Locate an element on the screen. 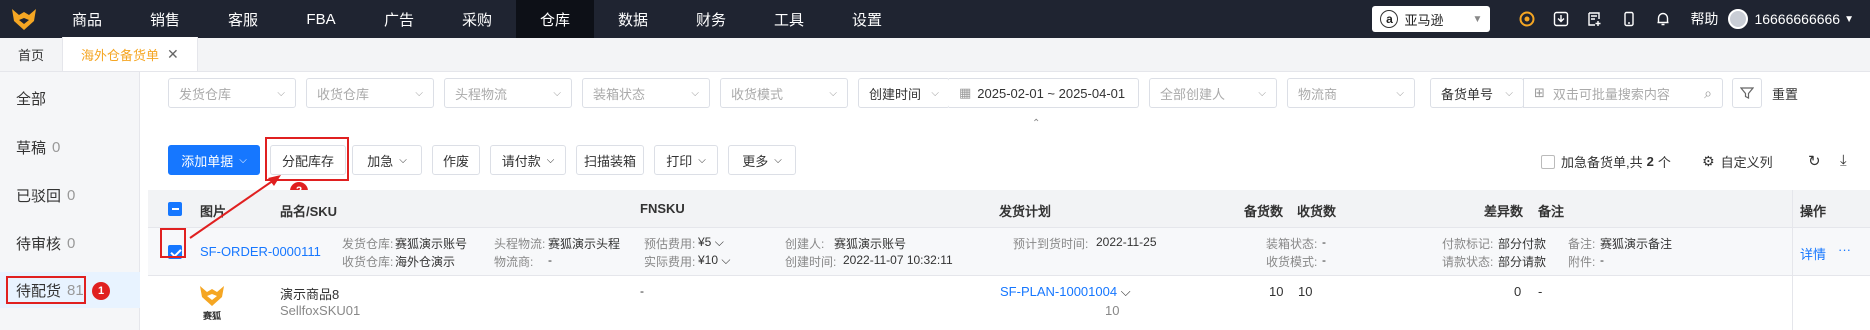 This screenshot has width=1870, height=330. plan-link: SF-PLAN-10001004 ⌵ is located at coordinates (1065, 292).